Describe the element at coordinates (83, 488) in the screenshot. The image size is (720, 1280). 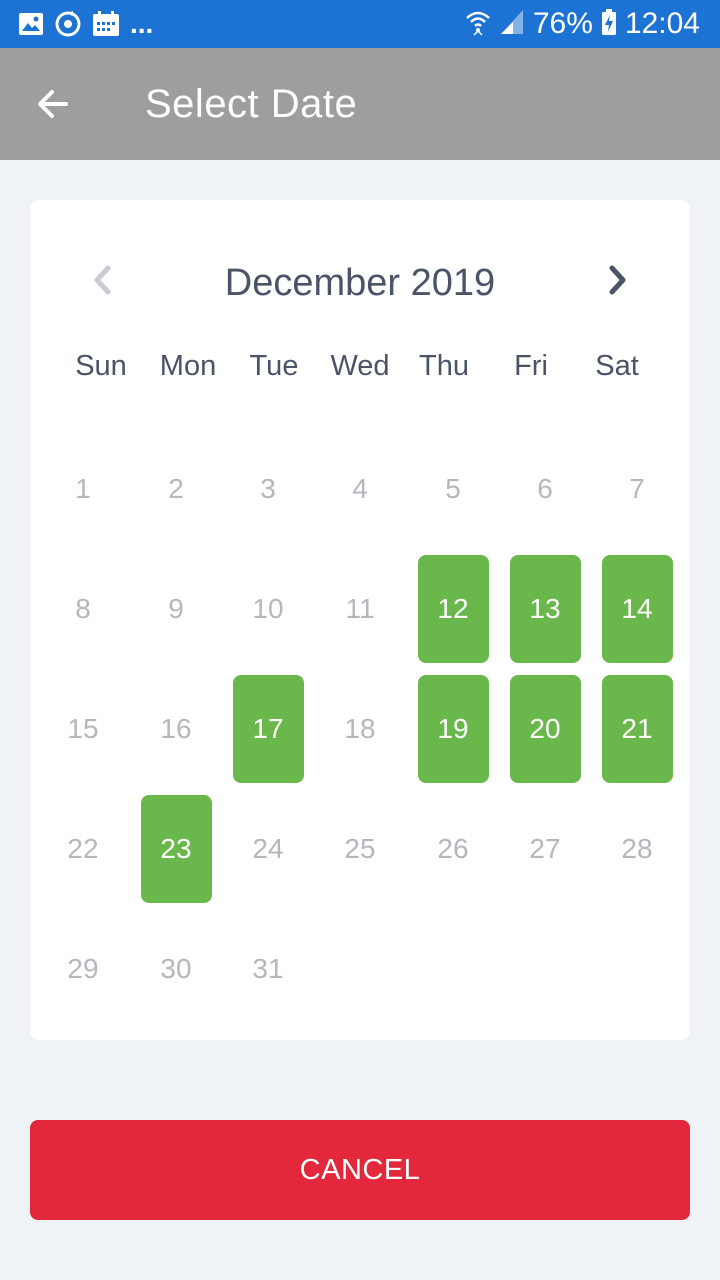
I see `day-cell: 1` at that location.